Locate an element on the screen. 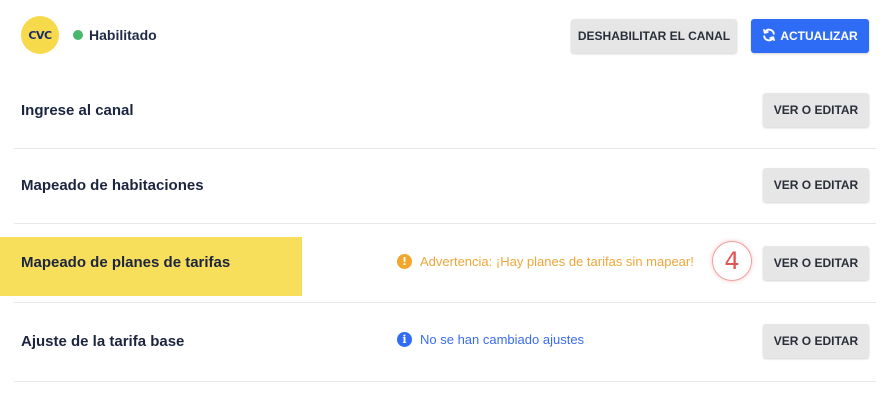 Image resolution: width=890 pixels, height=402 pixels. row-title: Mapeado de planes de tarifas is located at coordinates (126, 262).